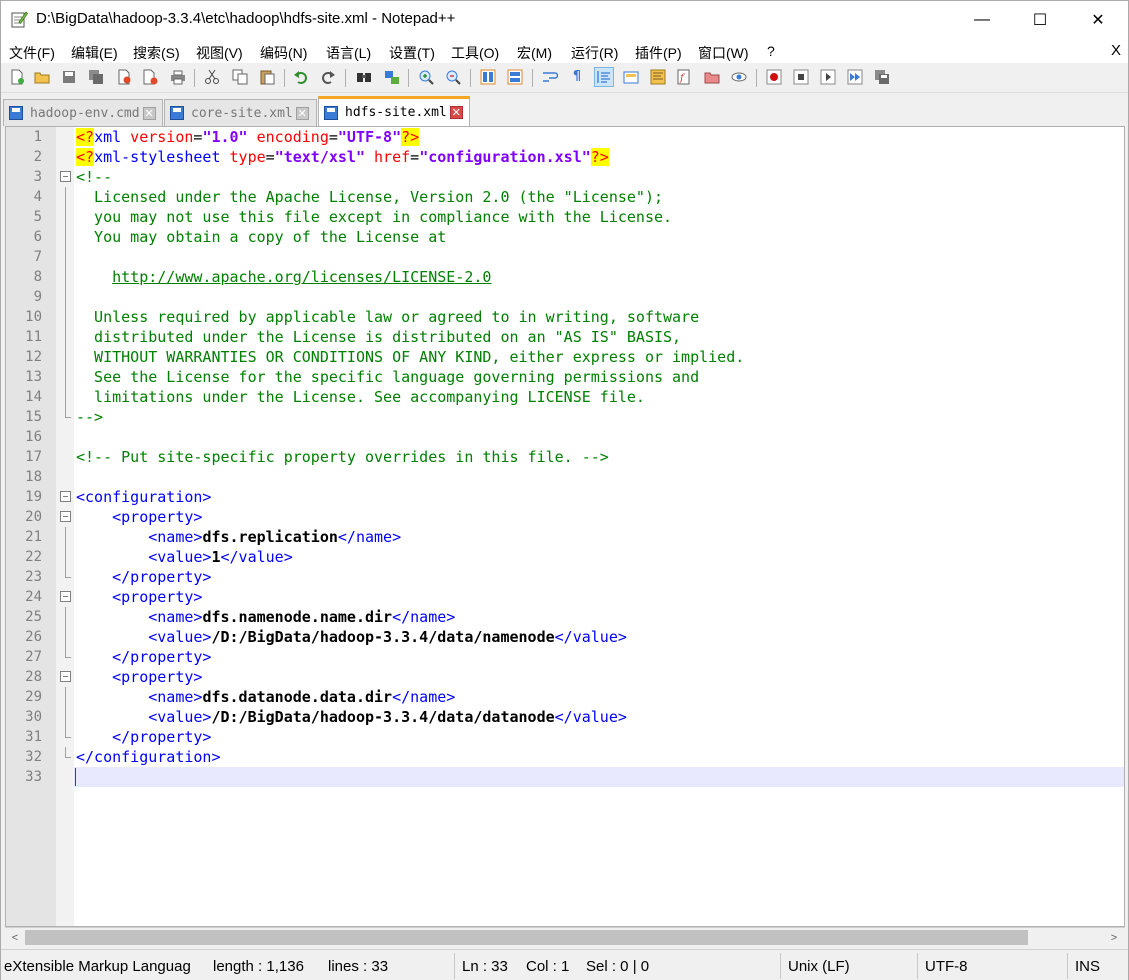  What do you see at coordinates (1040, 20) in the screenshot?
I see `maximize-button: ☐` at bounding box center [1040, 20].